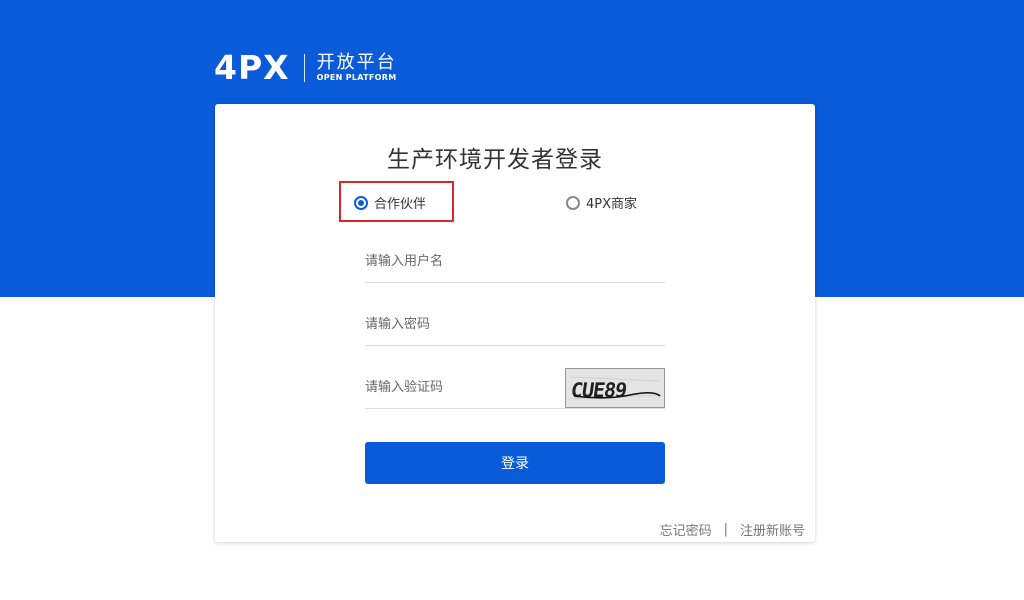 Image resolution: width=1024 pixels, height=600 pixels. Describe the element at coordinates (495, 160) in the screenshot. I see `login-title: 生产环境开发者登录` at that location.